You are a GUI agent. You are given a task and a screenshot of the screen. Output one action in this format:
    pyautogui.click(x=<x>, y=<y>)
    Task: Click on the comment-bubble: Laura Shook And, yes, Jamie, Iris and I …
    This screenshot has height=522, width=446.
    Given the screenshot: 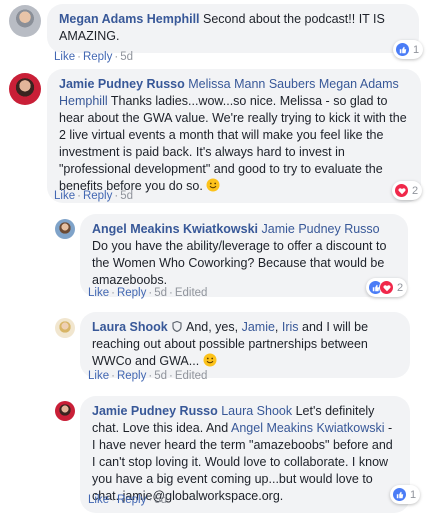 What is the action you would take?
    pyautogui.click(x=245, y=345)
    